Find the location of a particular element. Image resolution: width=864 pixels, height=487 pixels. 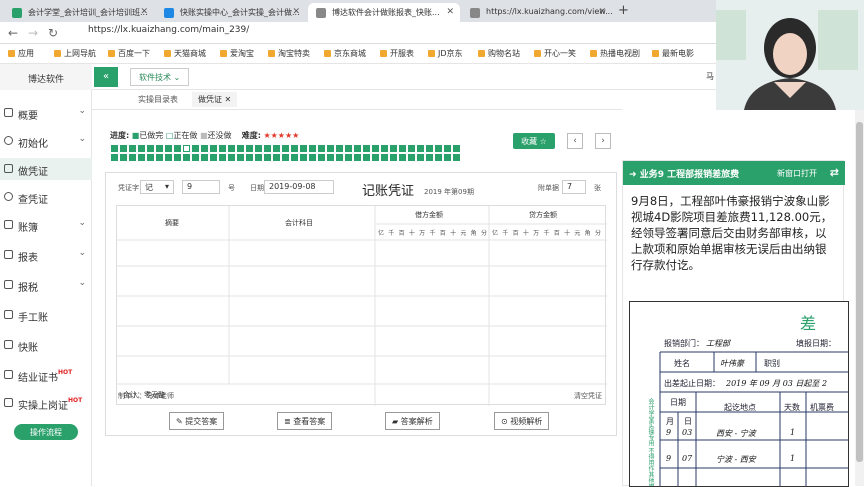

answer-analysis-button: ▰ 答案解析 is located at coordinates (412, 421).